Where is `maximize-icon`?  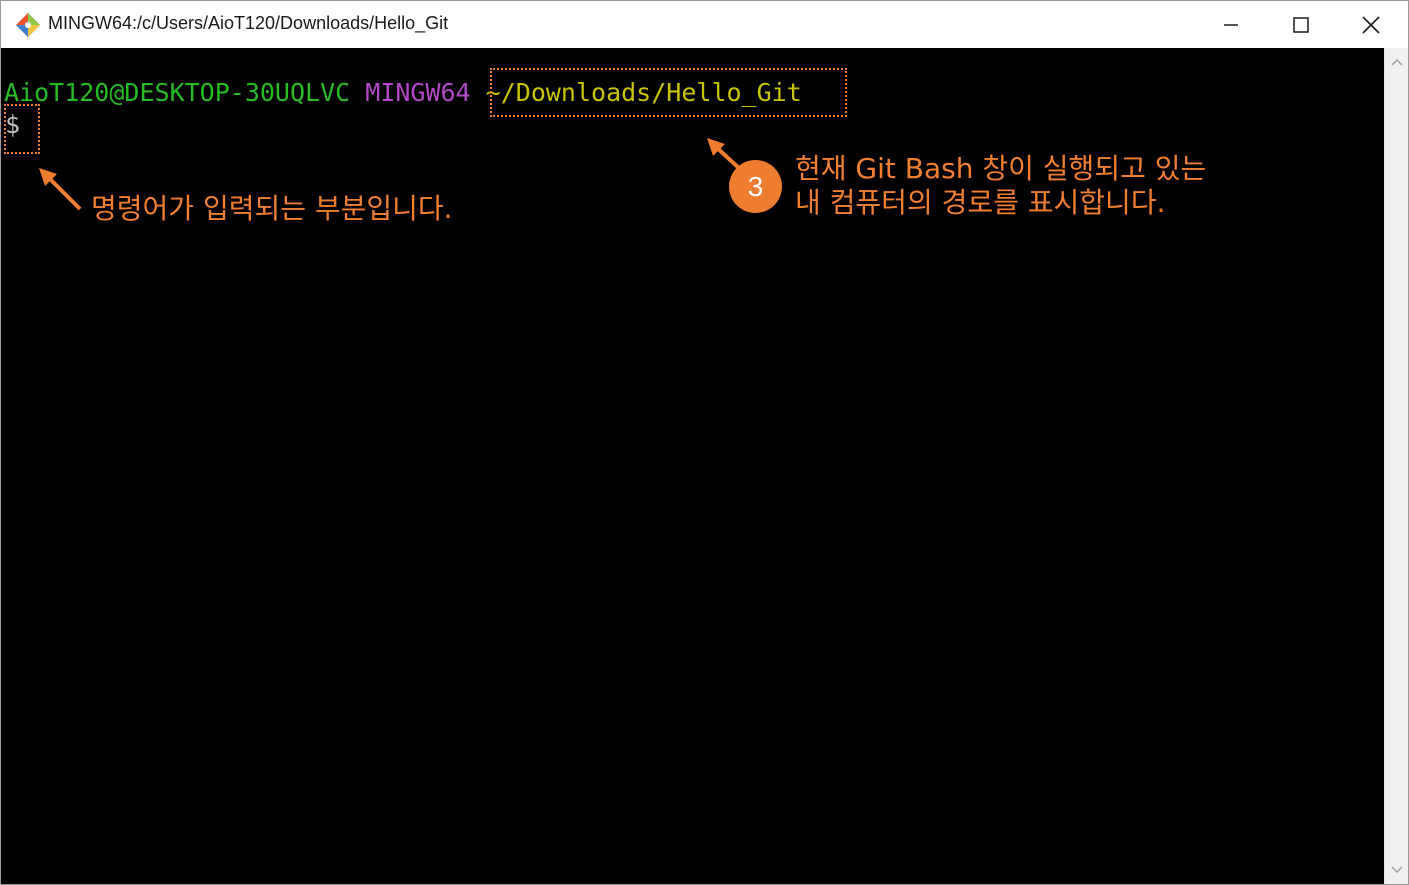 maximize-icon is located at coordinates (1301, 24).